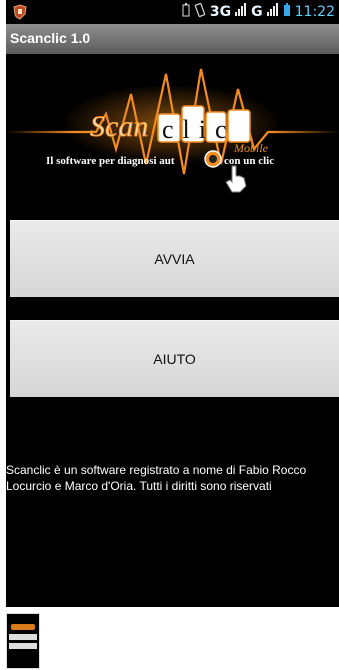 The width and height of the screenshot is (339, 670). I want to click on app-title: Scanclic 1.0, so click(50, 38).